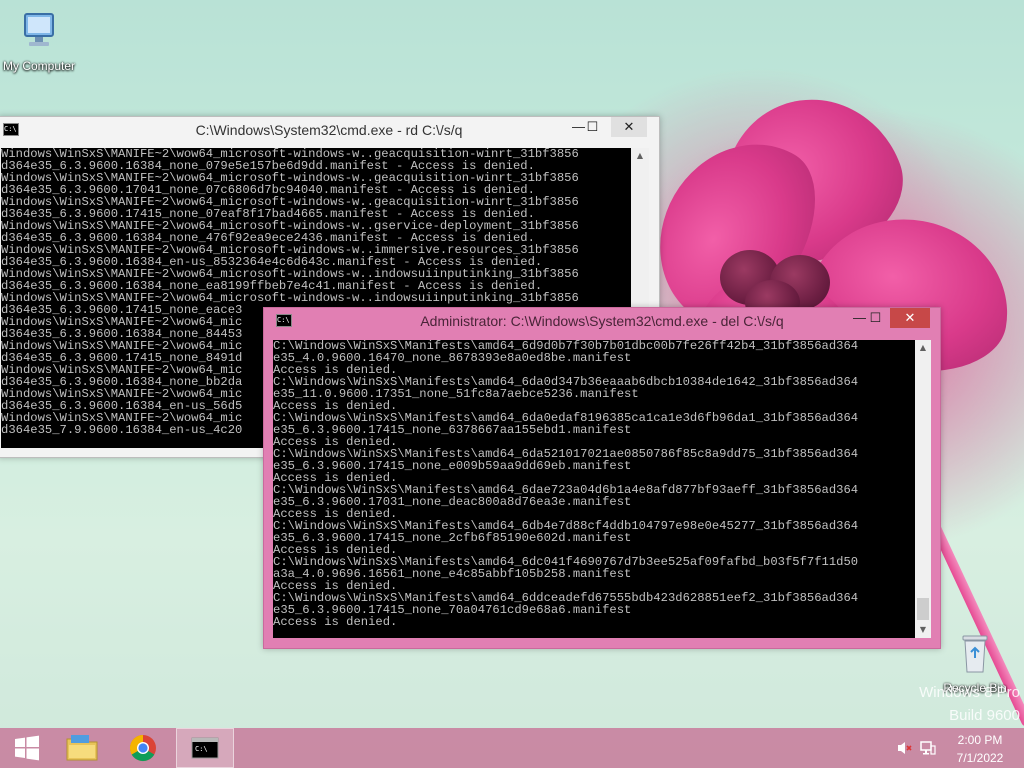  Describe the element at coordinates (980, 740) in the screenshot. I see `clock-time: 2:00 PM` at that location.